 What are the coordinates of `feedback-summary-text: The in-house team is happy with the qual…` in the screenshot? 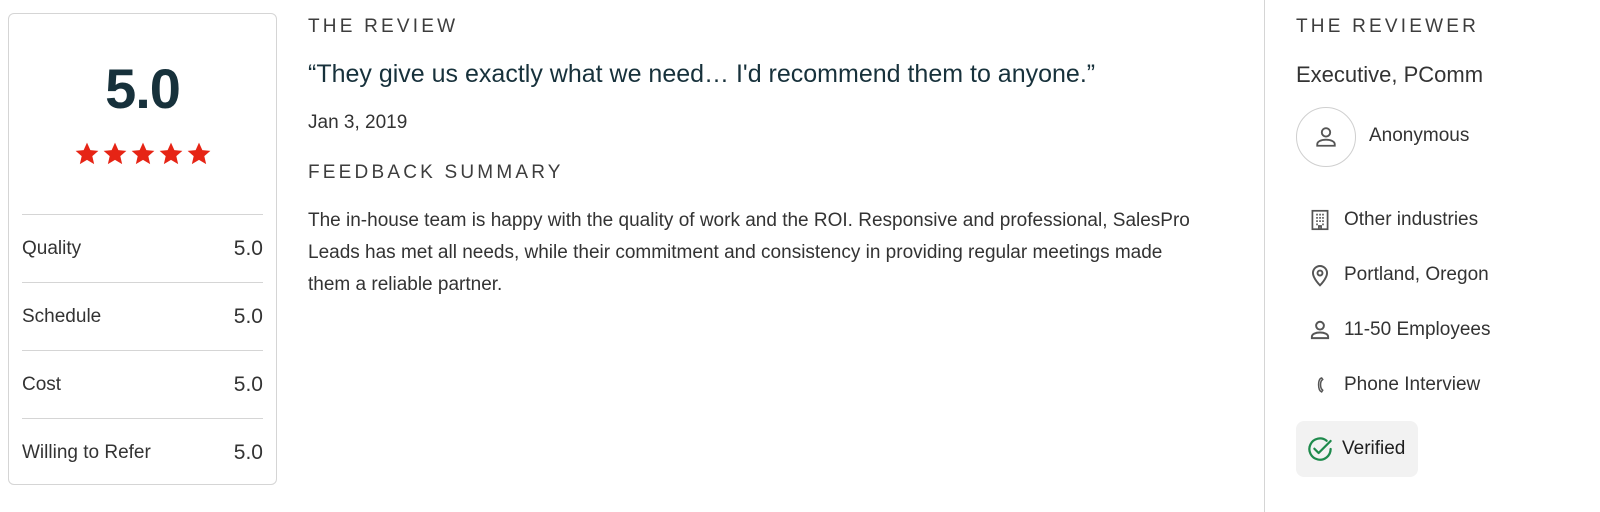 It's located at (749, 252).